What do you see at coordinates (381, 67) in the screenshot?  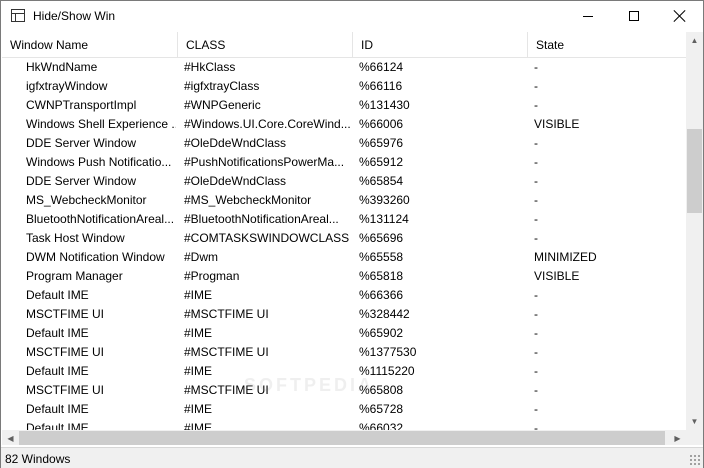 I see `id-cell: %66124` at bounding box center [381, 67].